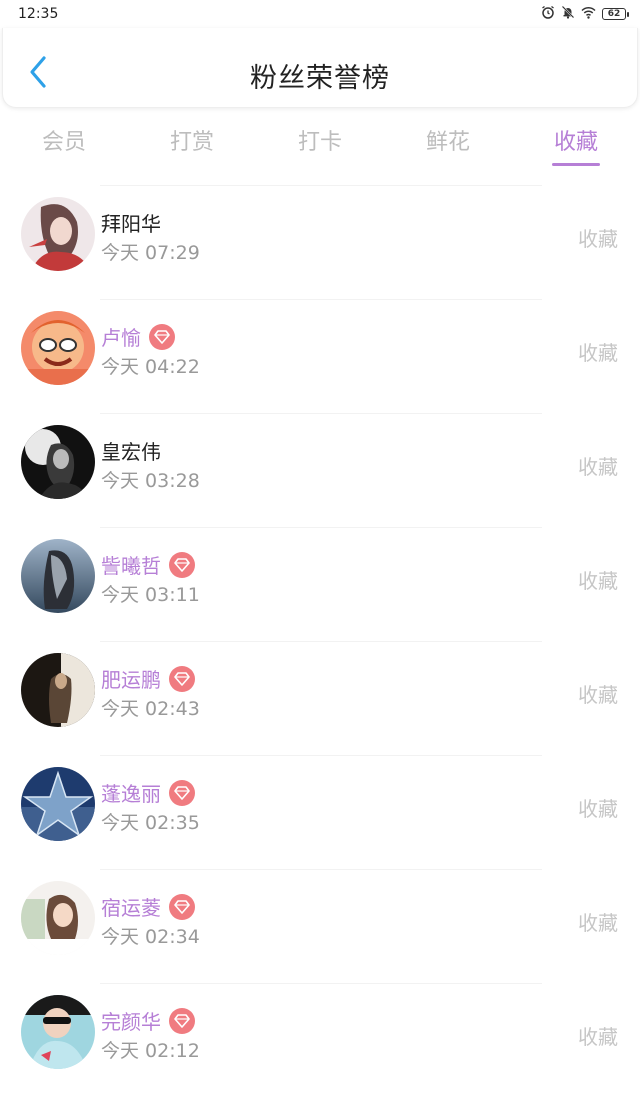 This screenshot has height=1097, width=640. I want to click on status-bar: 12:35 62, so click(320, 14).